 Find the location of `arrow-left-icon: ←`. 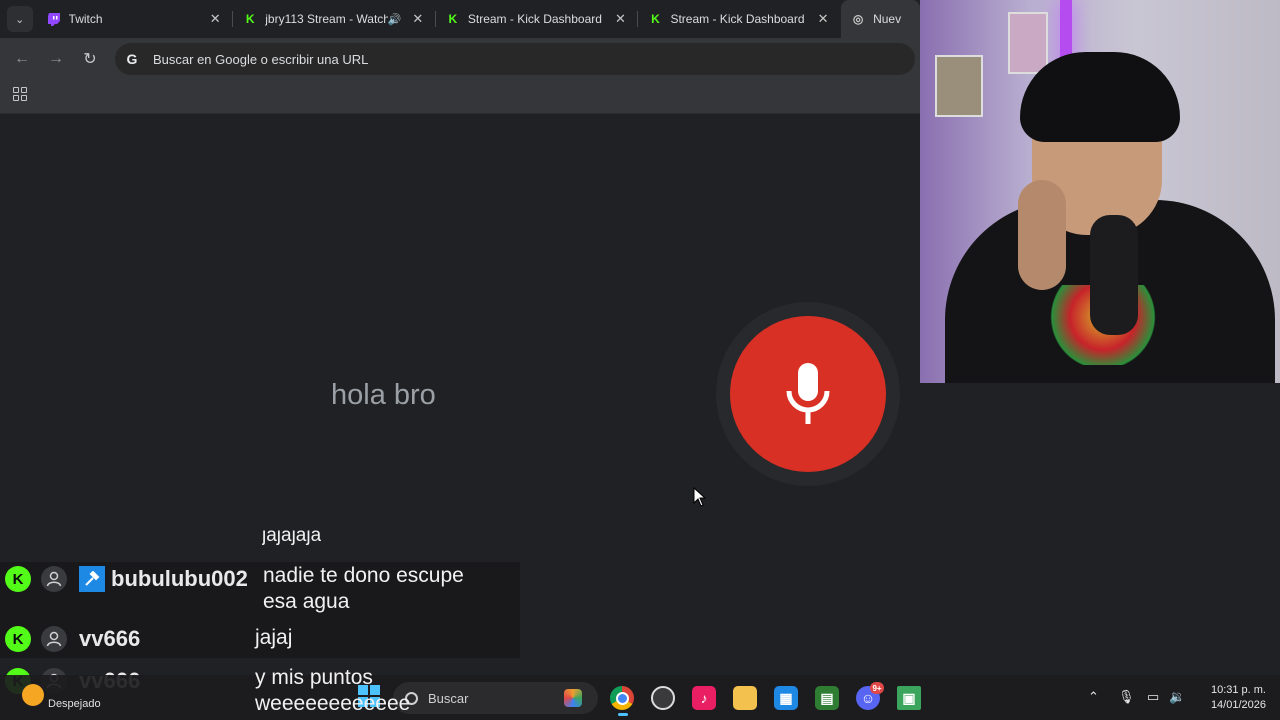

arrow-left-icon: ← is located at coordinates (22, 58).